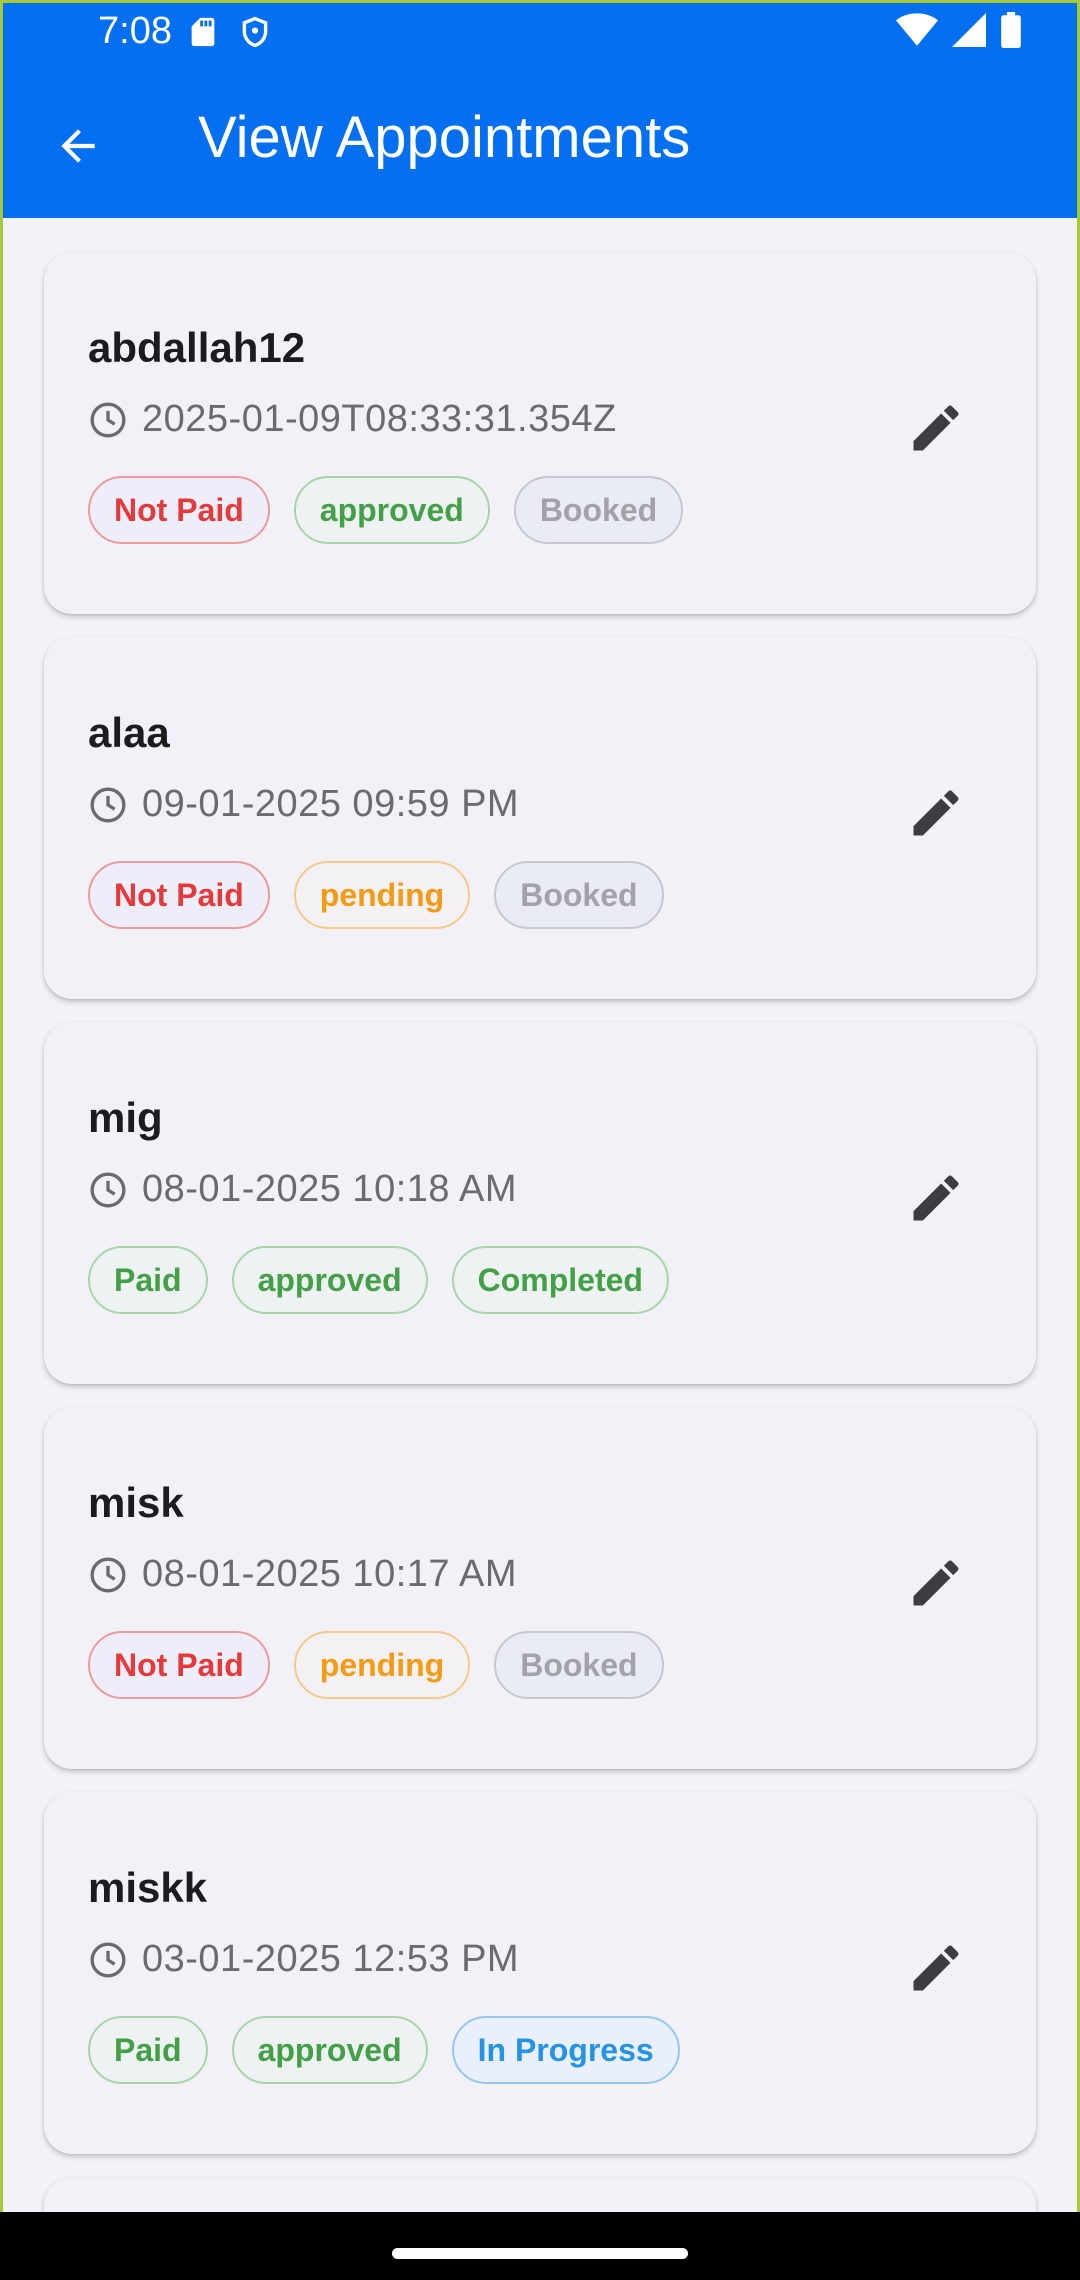  Describe the element at coordinates (197, 347) in the screenshot. I see `patient-name: abdallah12` at that location.